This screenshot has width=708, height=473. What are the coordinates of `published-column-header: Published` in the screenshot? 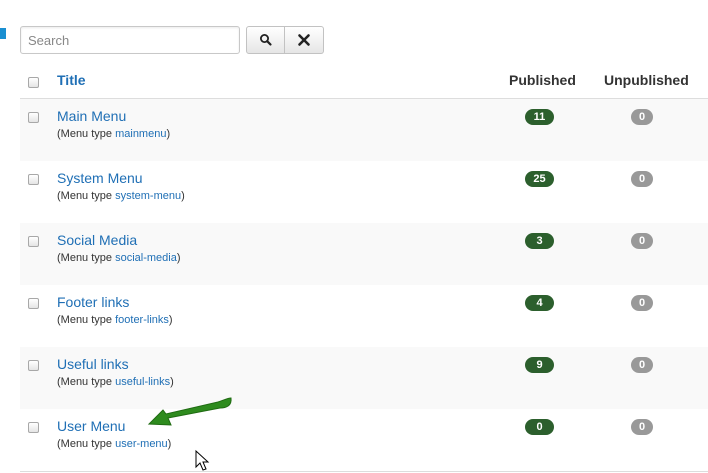 It's located at (542, 80).